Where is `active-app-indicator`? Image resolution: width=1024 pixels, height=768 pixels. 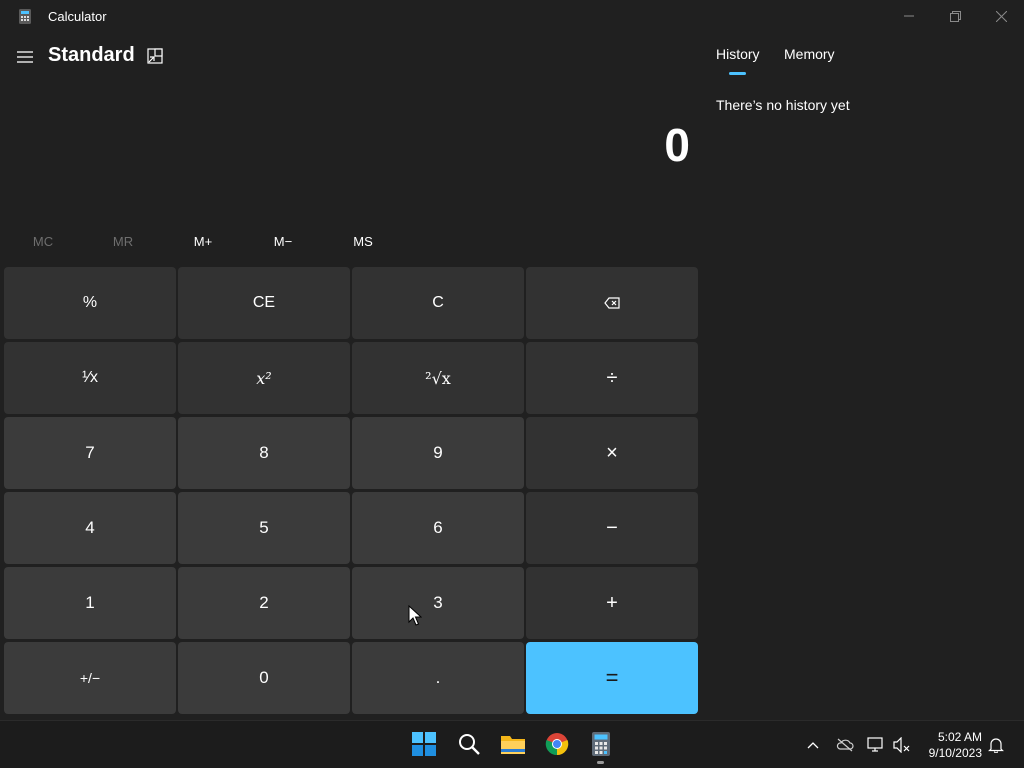
active-app-indicator is located at coordinates (600, 762).